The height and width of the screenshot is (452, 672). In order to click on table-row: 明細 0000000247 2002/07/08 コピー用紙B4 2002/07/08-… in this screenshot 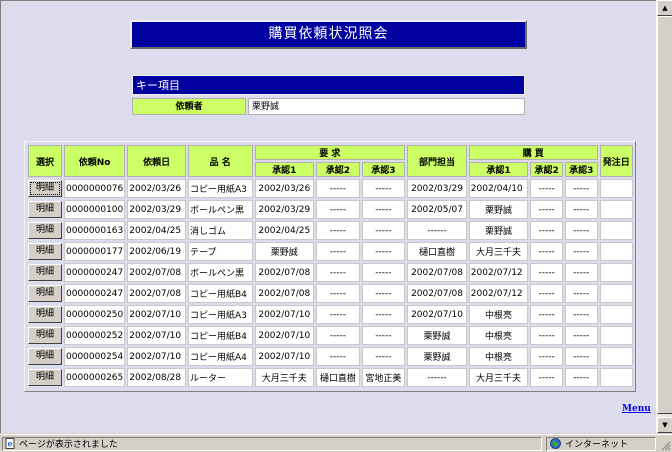, I will do `click(330, 293)`.